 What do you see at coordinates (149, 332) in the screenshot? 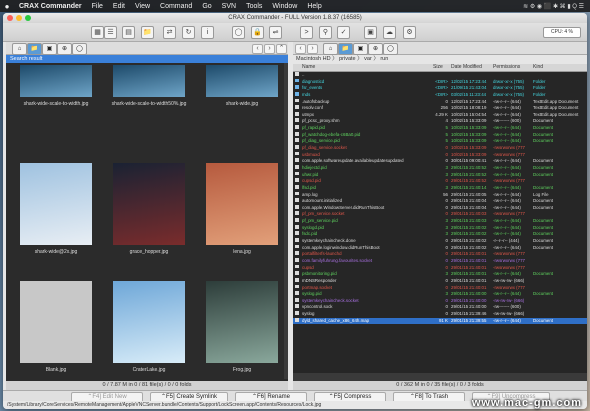
I see `thumbnail-item: CraterLake.jpg` at bounding box center [149, 332].